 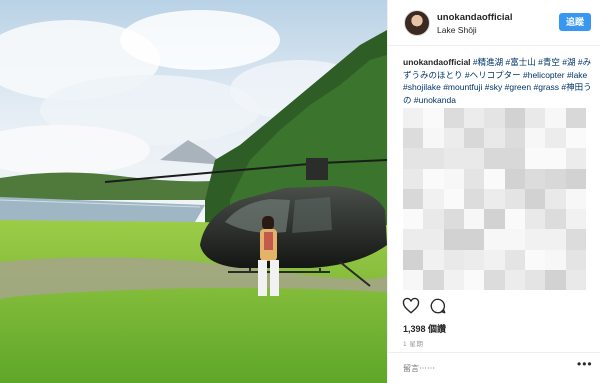 What do you see at coordinates (577, 75) in the screenshot?
I see `hashtag-link: #lake` at bounding box center [577, 75].